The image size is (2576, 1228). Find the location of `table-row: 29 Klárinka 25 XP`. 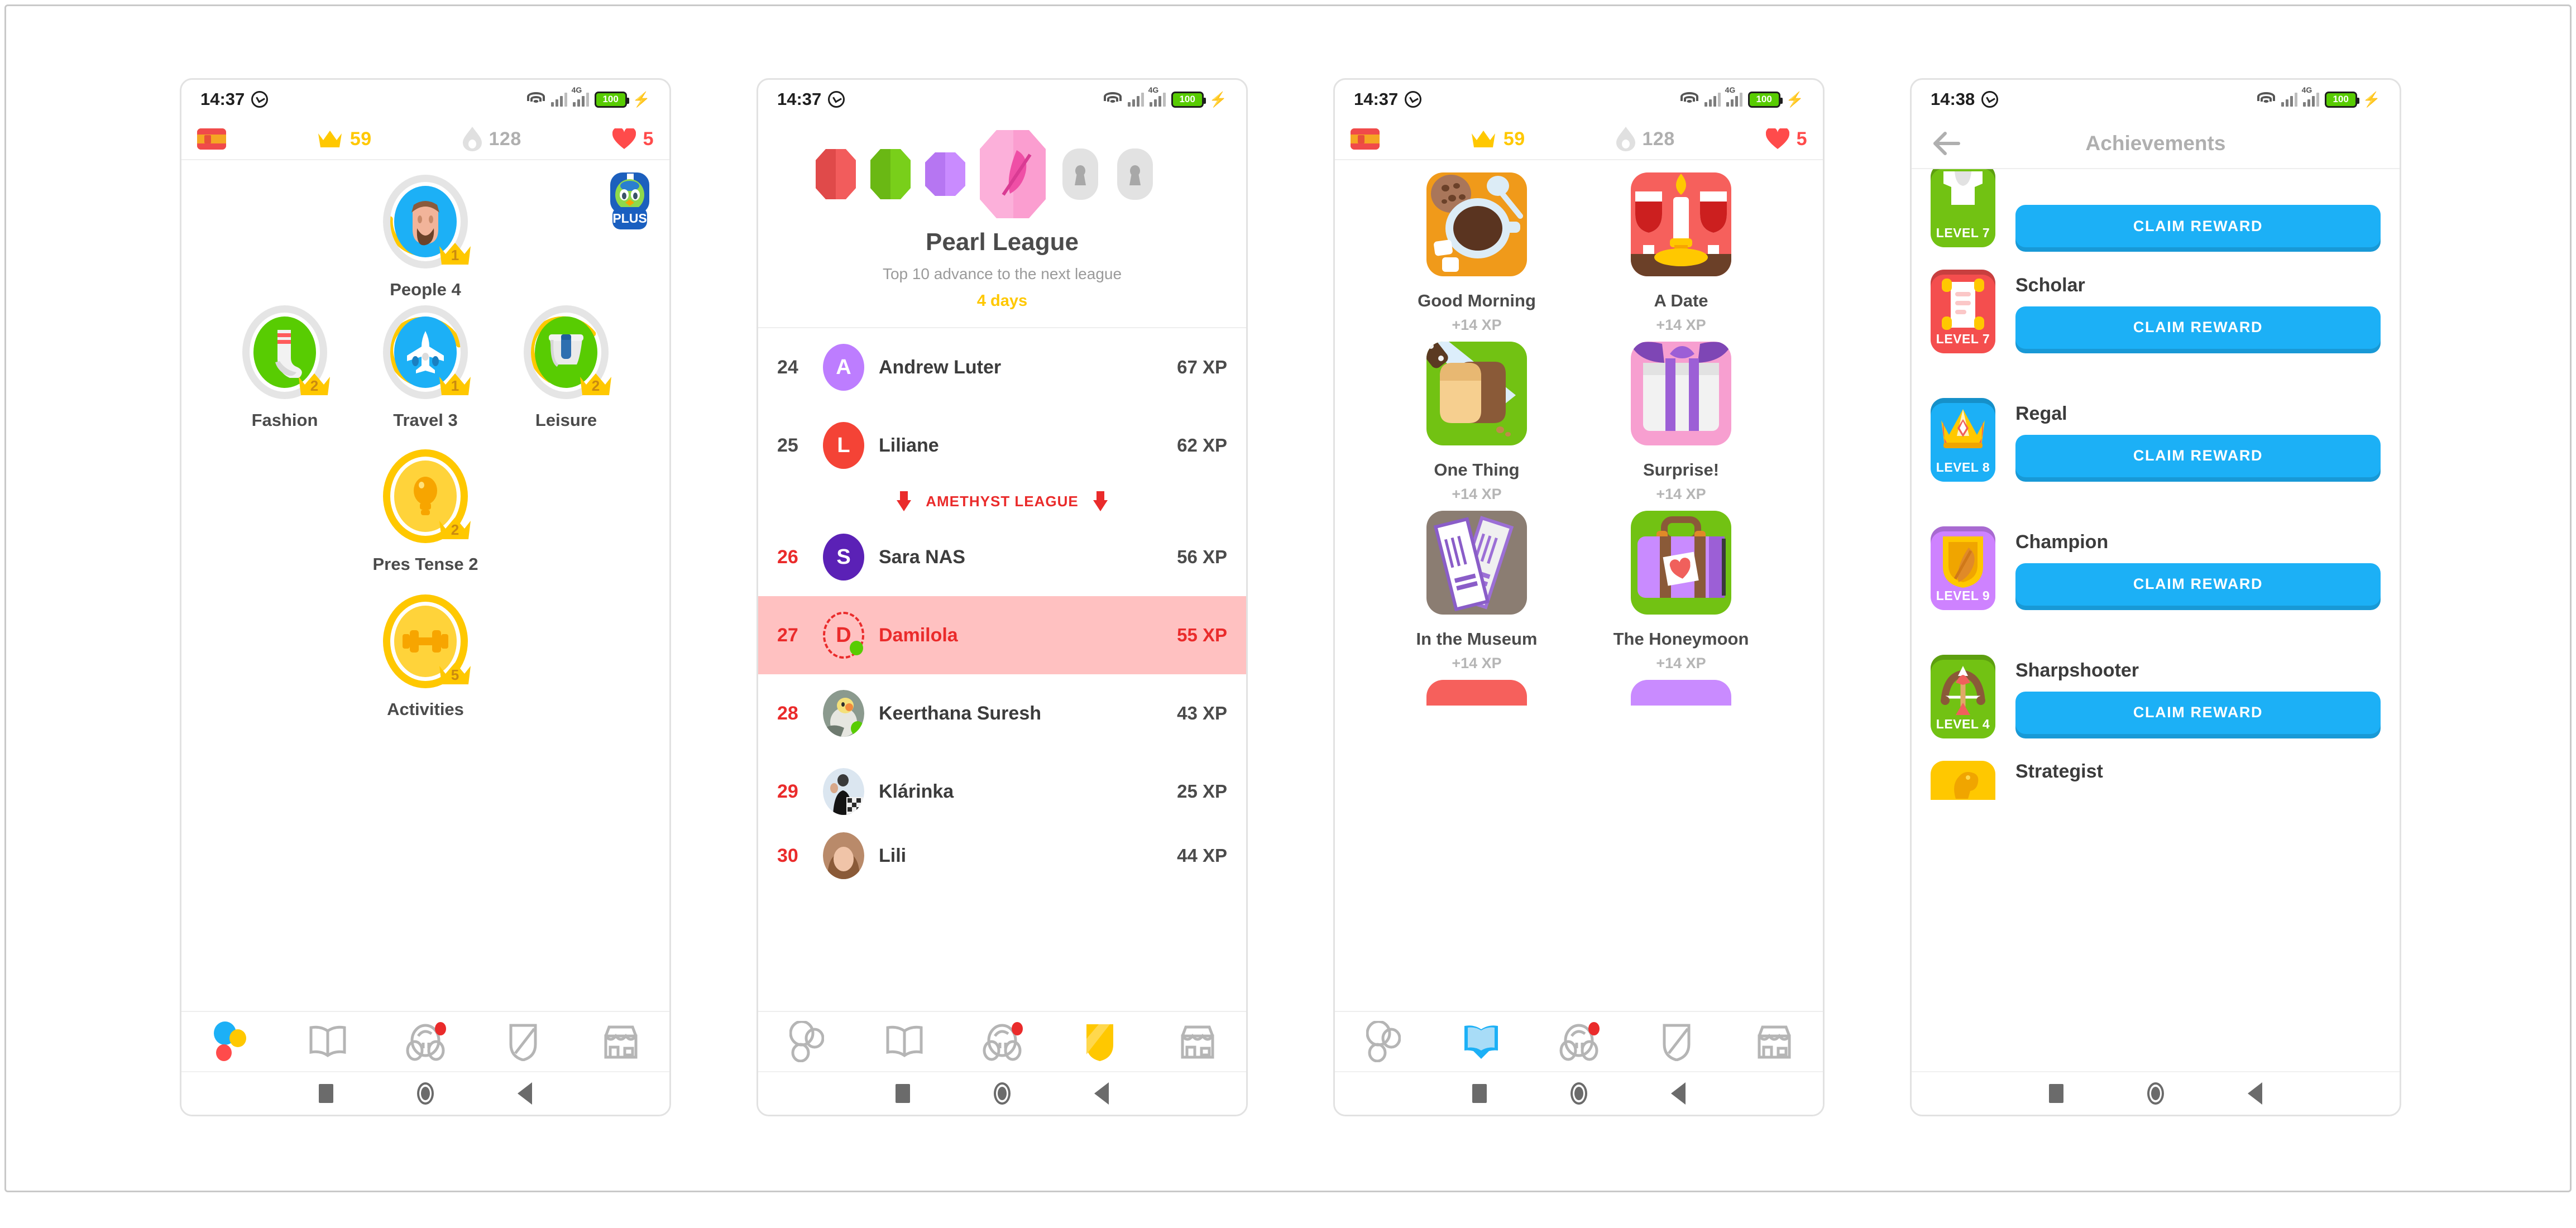

table-row: 29 Klárinka 25 XP is located at coordinates (1002, 792).